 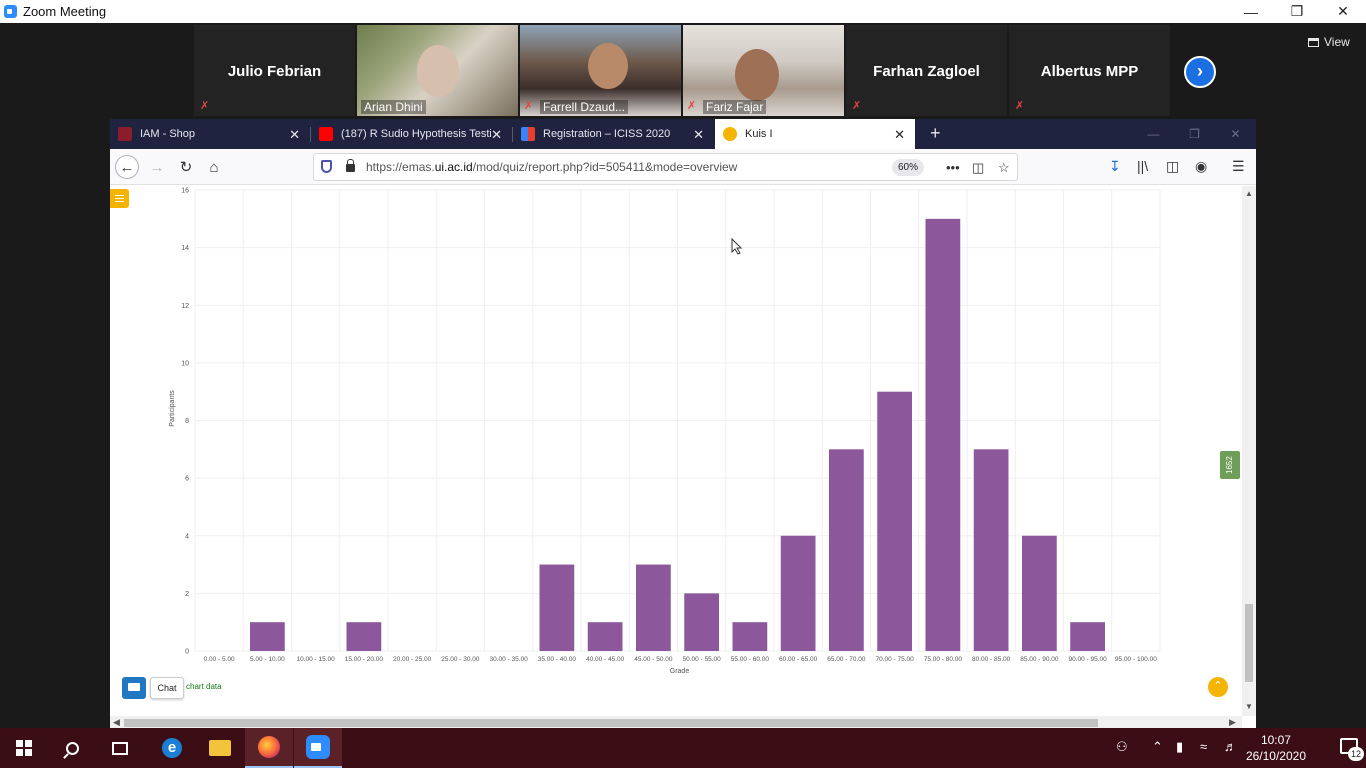 I want to click on edge-icon: e, so click(x=172, y=748).